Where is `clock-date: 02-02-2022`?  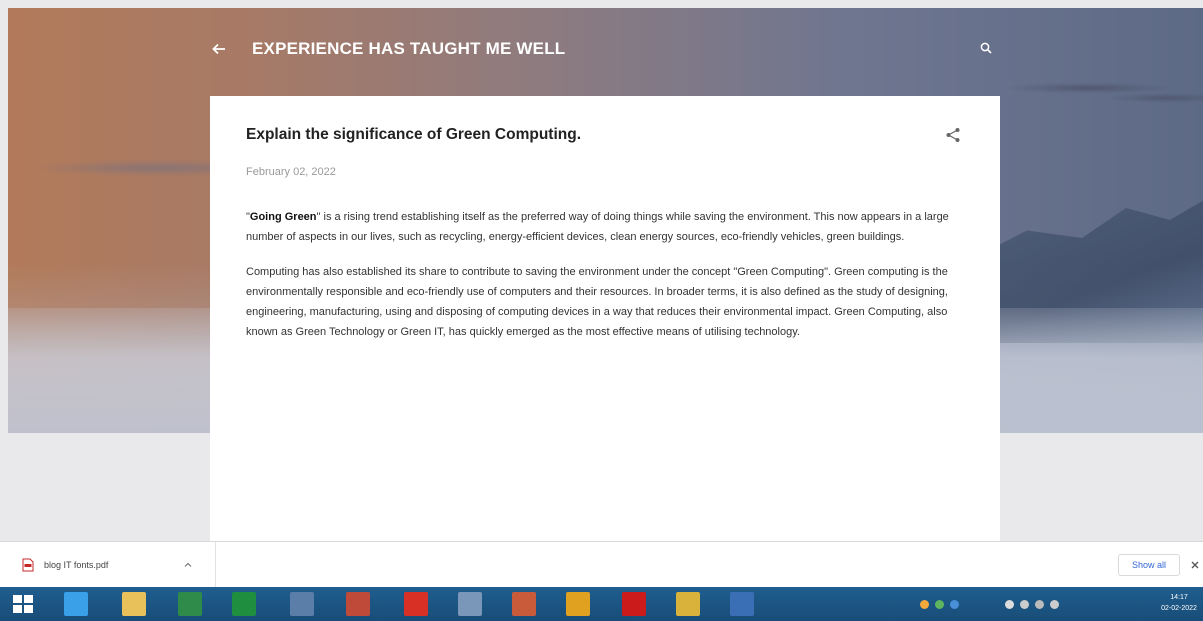
clock-date: 02-02-2022 is located at coordinates (1179, 608).